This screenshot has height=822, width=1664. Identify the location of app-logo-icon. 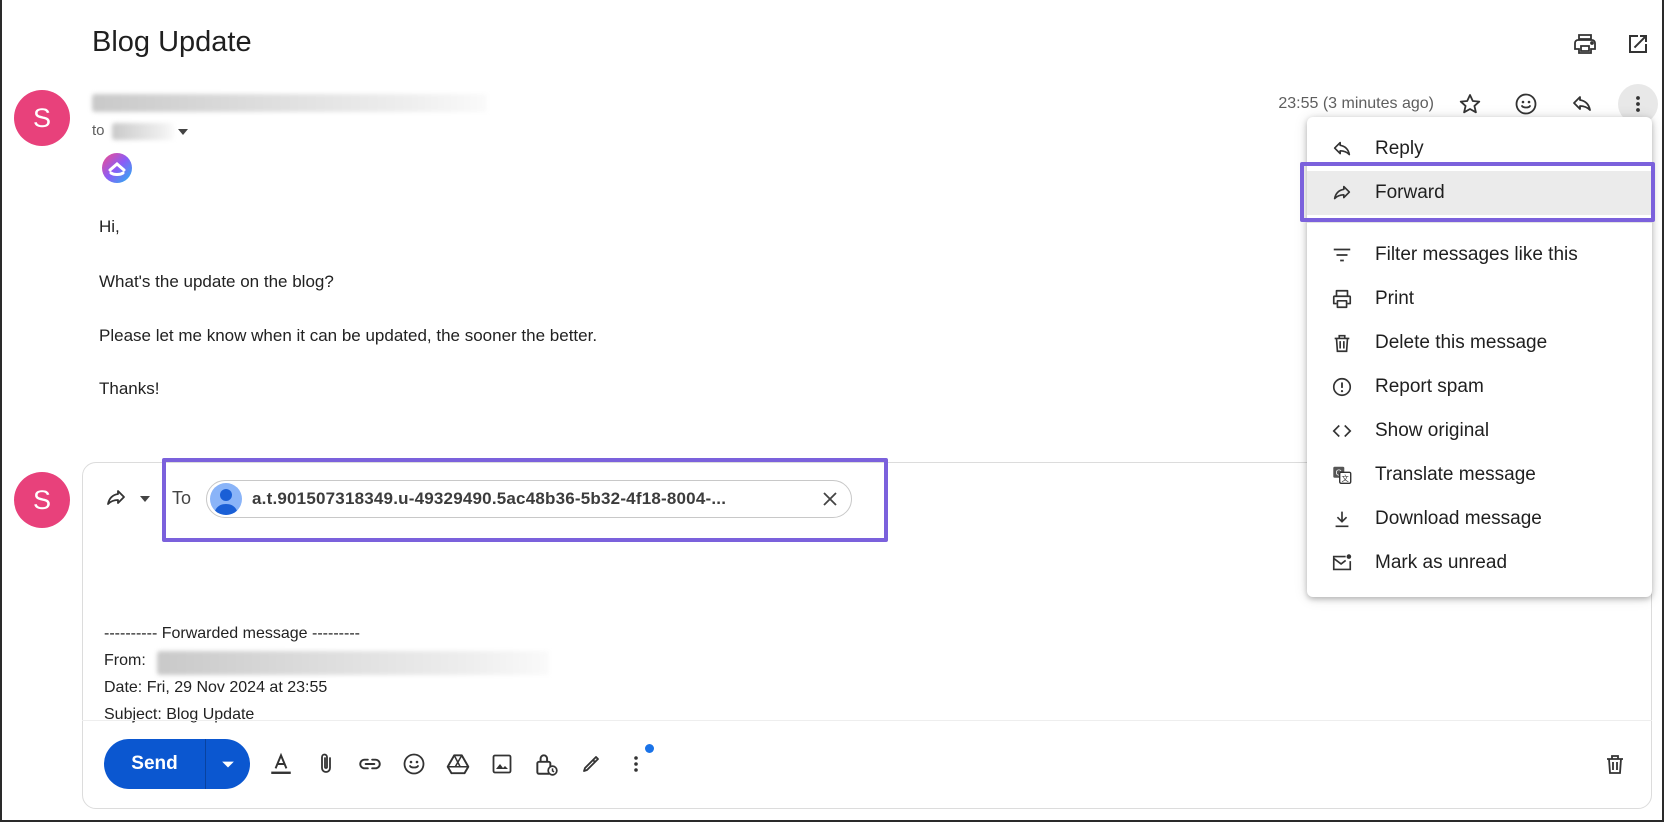
(117, 170).